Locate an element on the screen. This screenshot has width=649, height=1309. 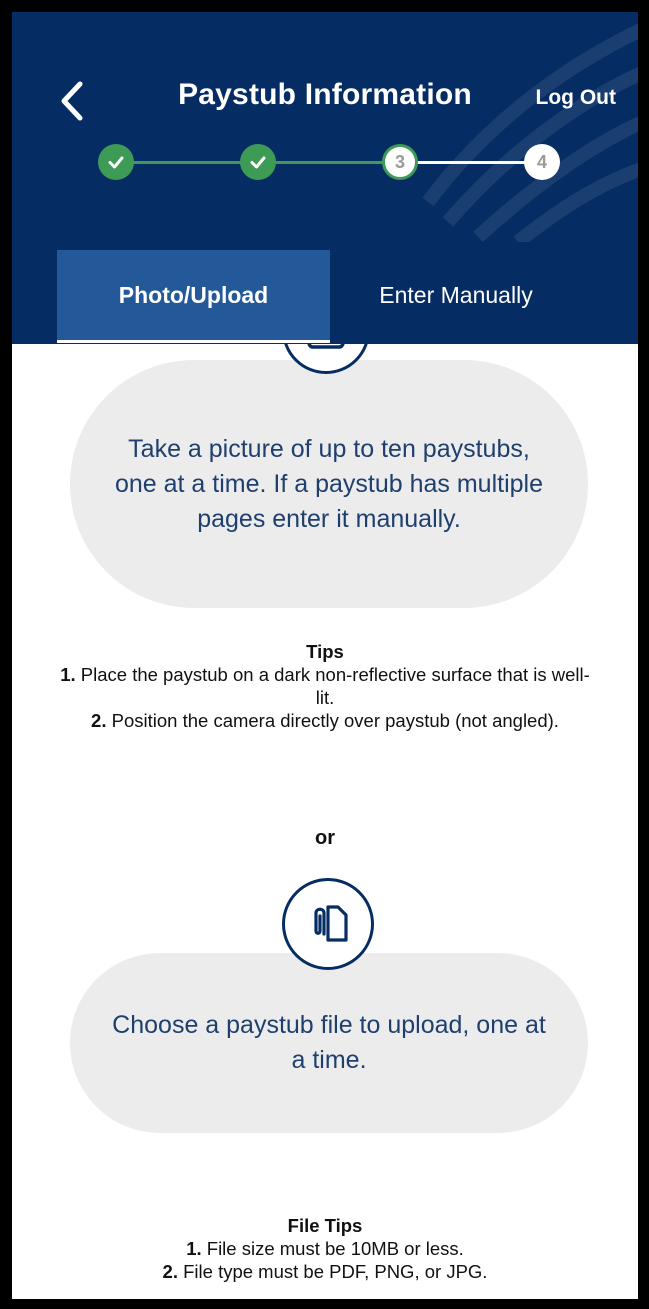
step-4-pending: 4 is located at coordinates (542, 162).